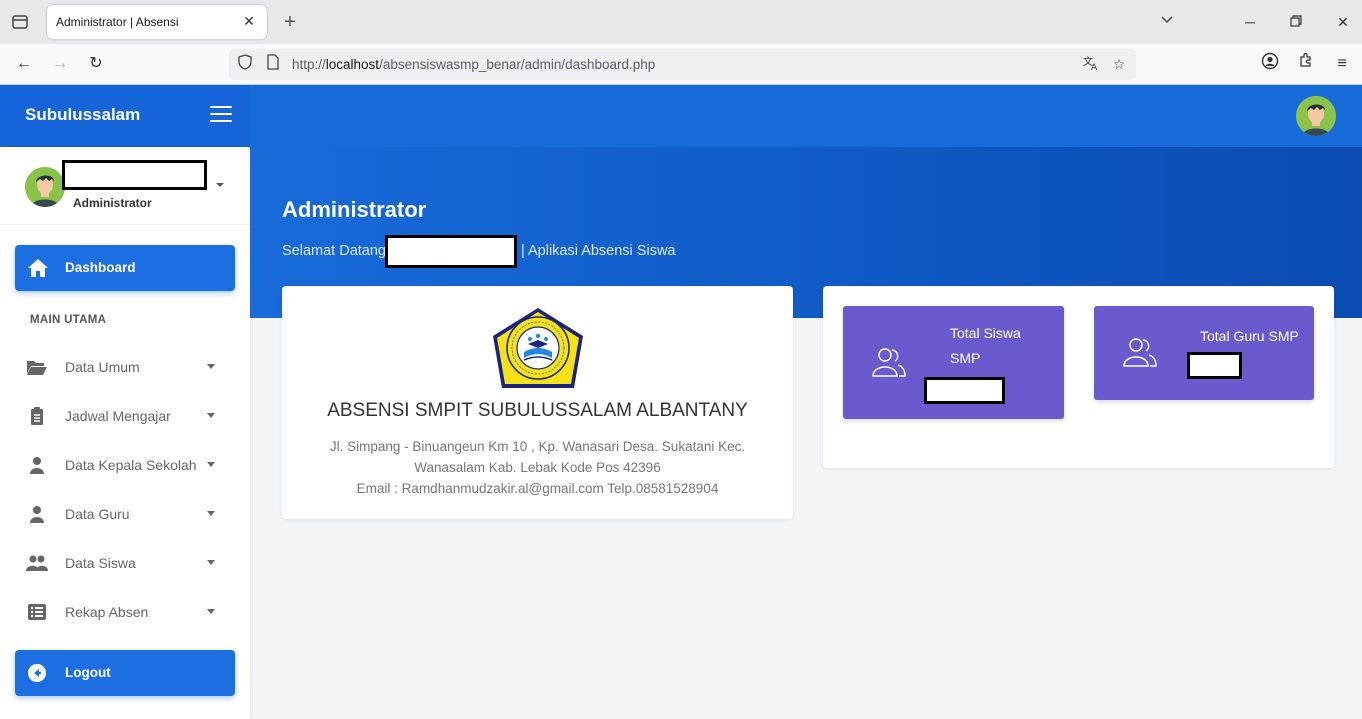  I want to click on top-header, so click(806, 116).